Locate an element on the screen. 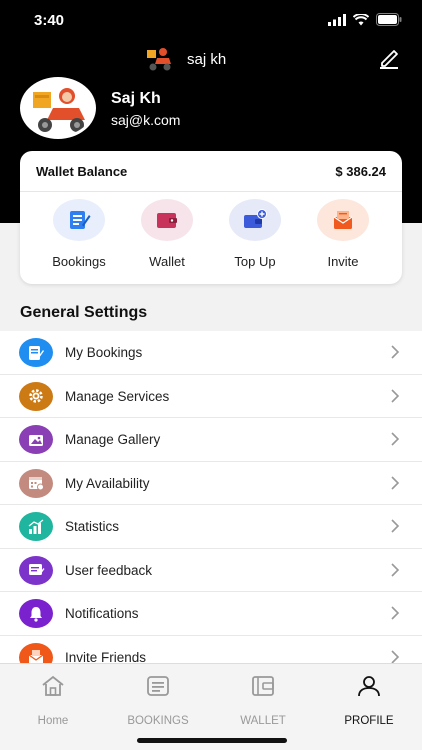 Image resolution: width=422 pixels, height=750 pixels. wallet-balance-amount: $ 386.24 is located at coordinates (360, 171).